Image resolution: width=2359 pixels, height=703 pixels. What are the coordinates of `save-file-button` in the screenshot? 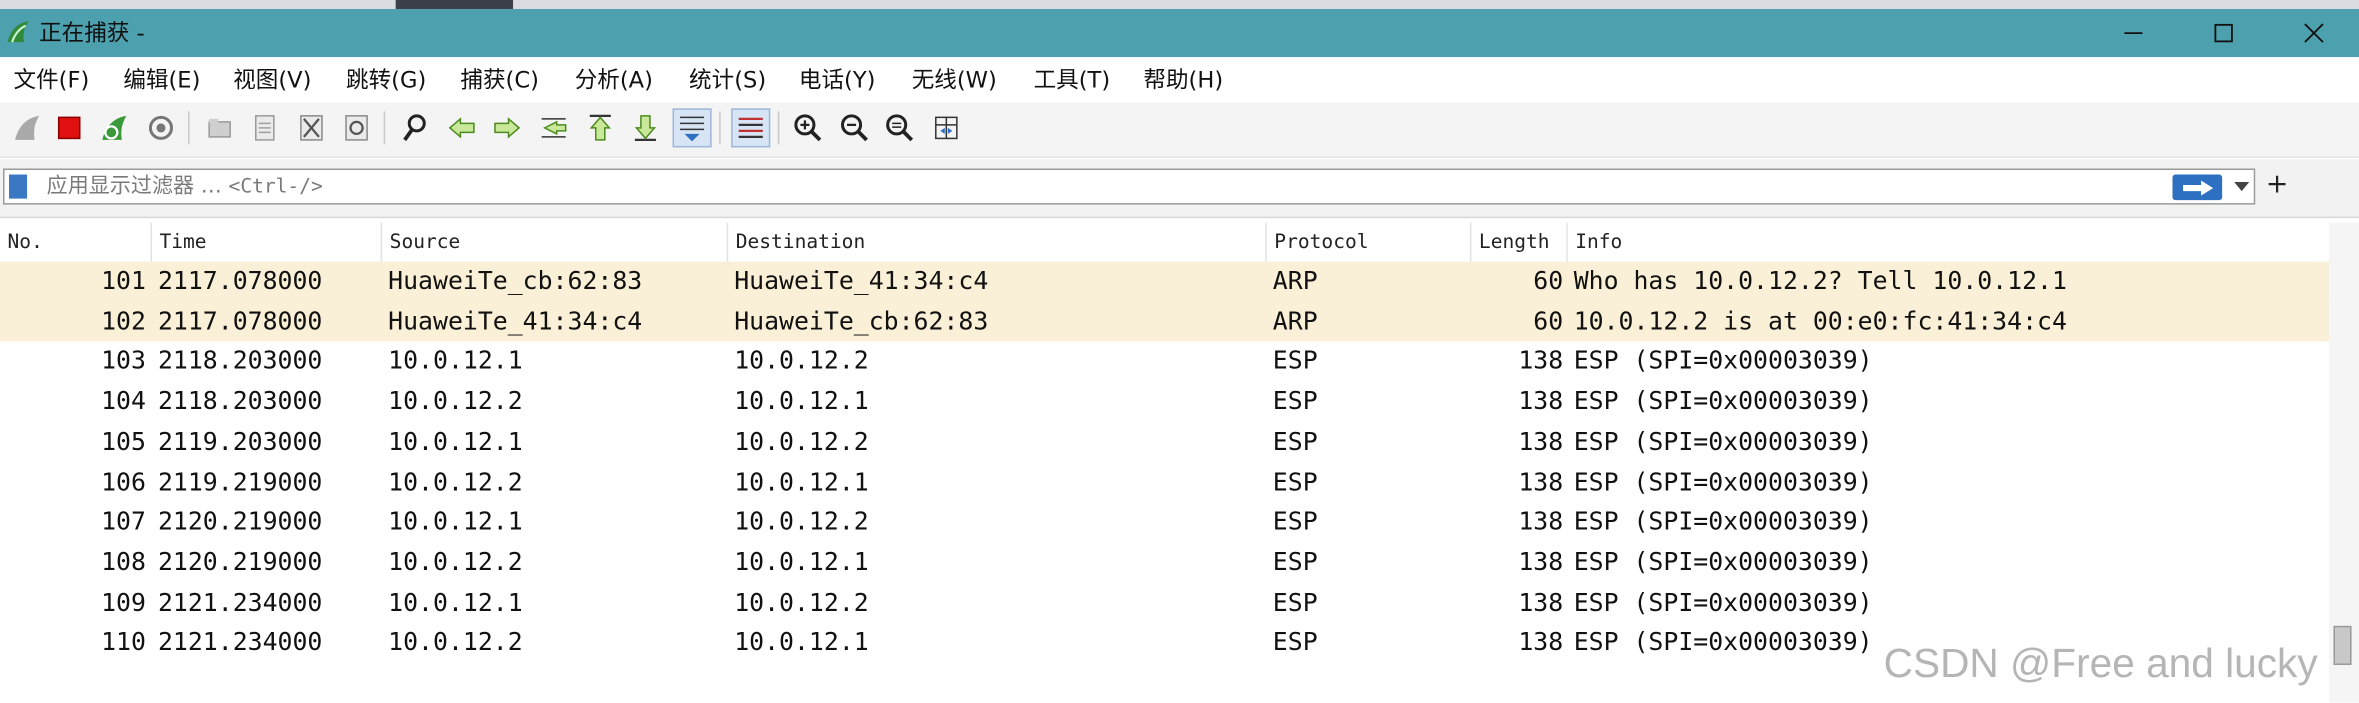 It's located at (264, 127).